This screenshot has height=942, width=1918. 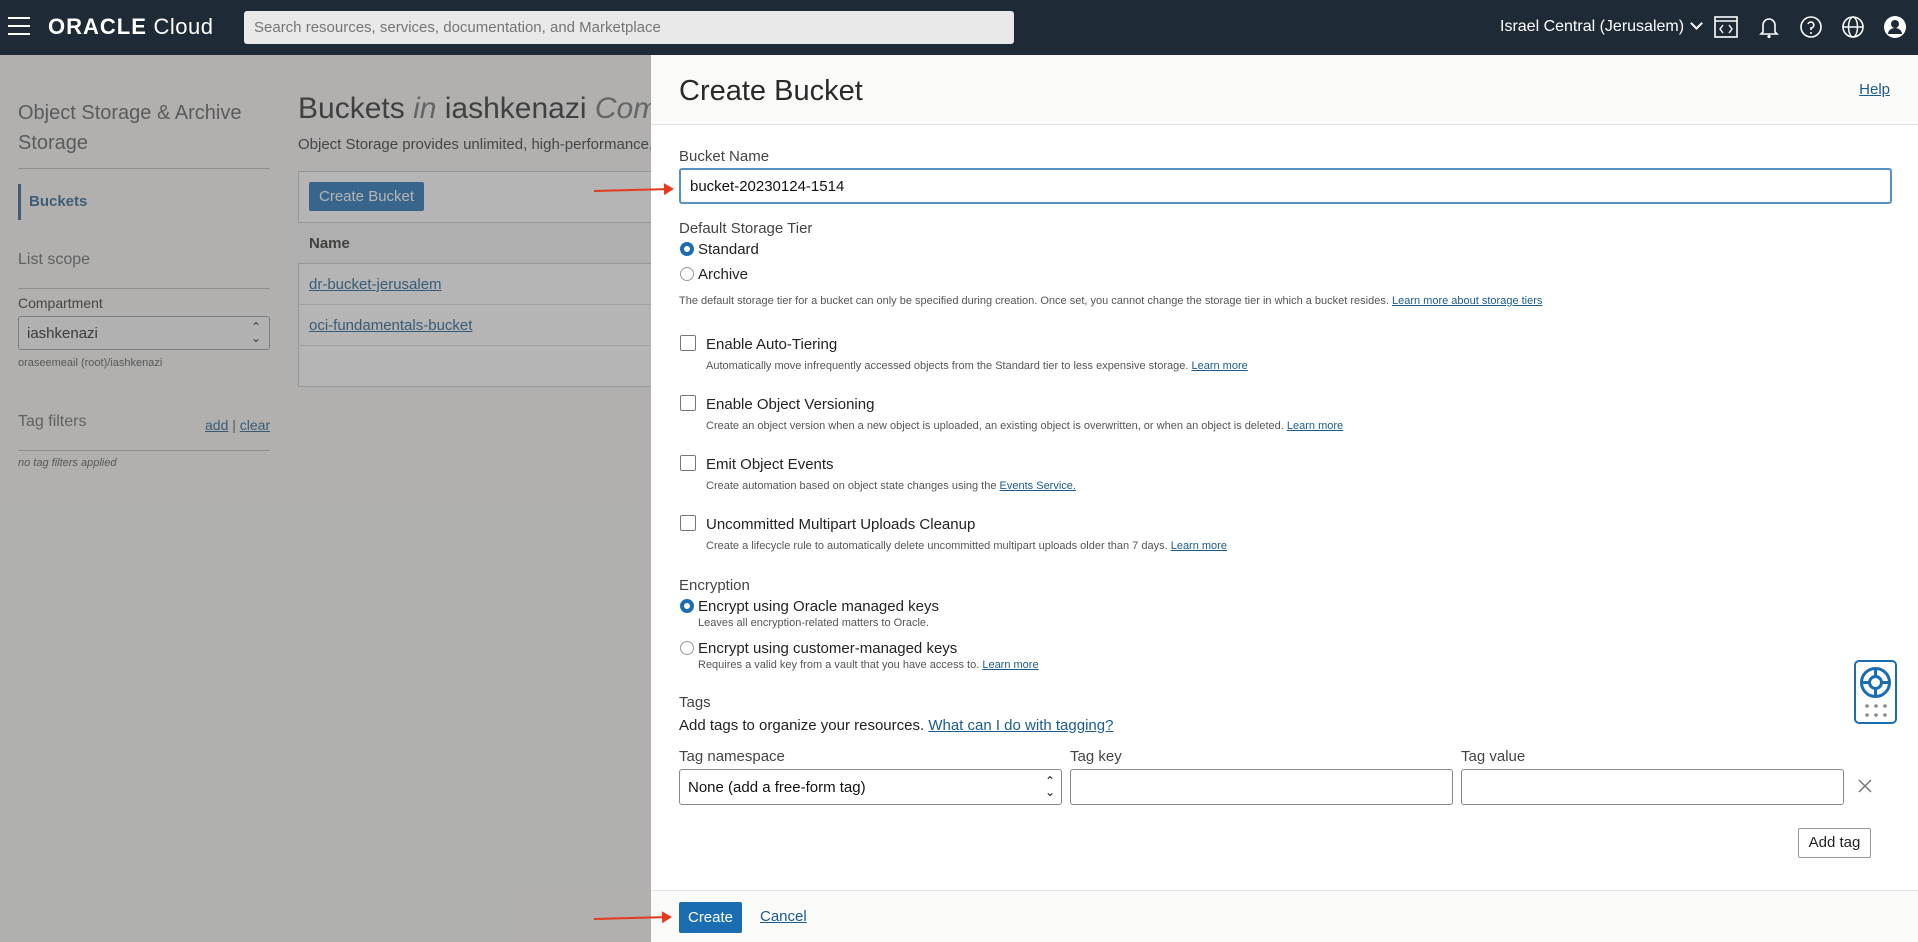 What do you see at coordinates (687, 249) in the screenshot?
I see `tier-standard-radio` at bounding box center [687, 249].